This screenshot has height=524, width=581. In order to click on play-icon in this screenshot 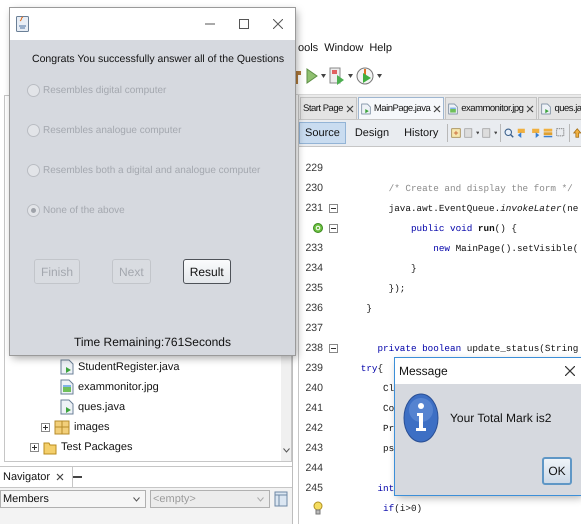, I will do `click(312, 76)`.